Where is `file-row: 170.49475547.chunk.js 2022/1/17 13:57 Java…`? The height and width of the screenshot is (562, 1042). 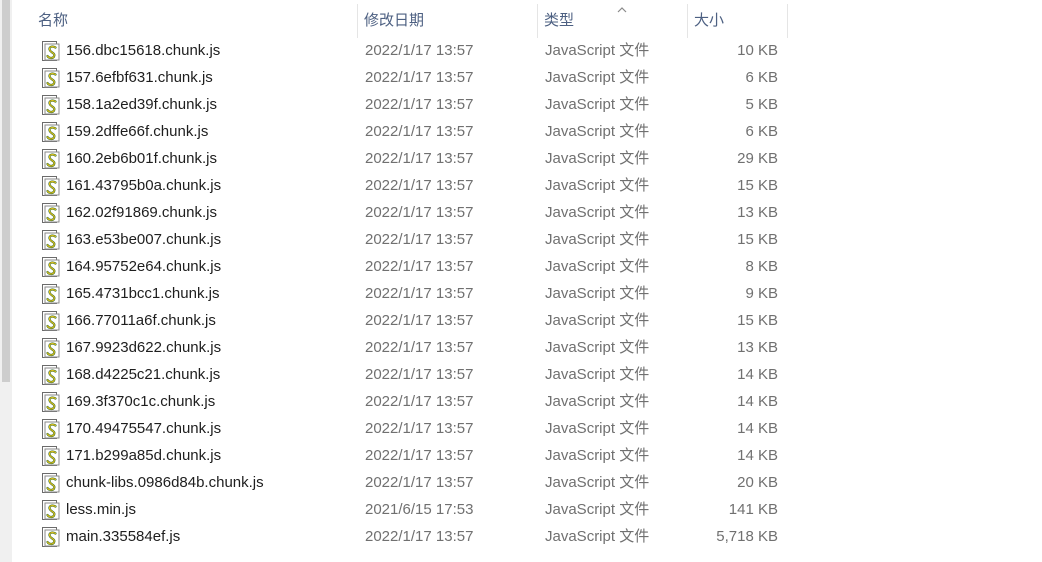 file-row: 170.49475547.chunk.js 2022/1/17 13:57 Java… is located at coordinates (400, 428).